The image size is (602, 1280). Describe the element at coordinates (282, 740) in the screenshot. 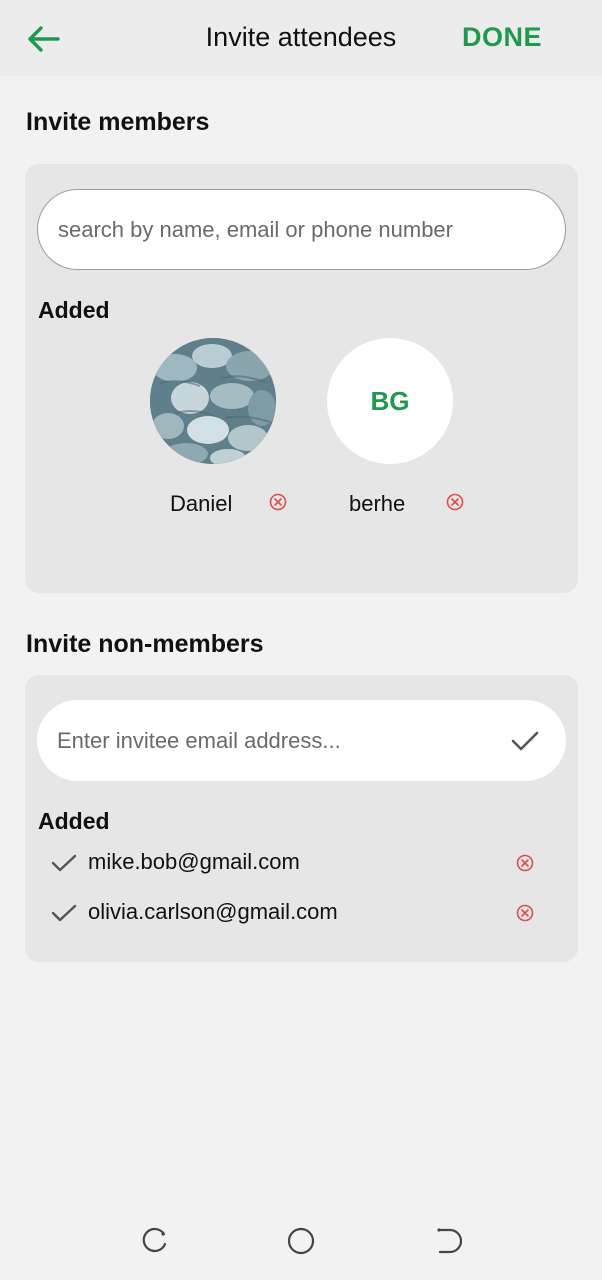

I see `invitee-email-input` at that location.